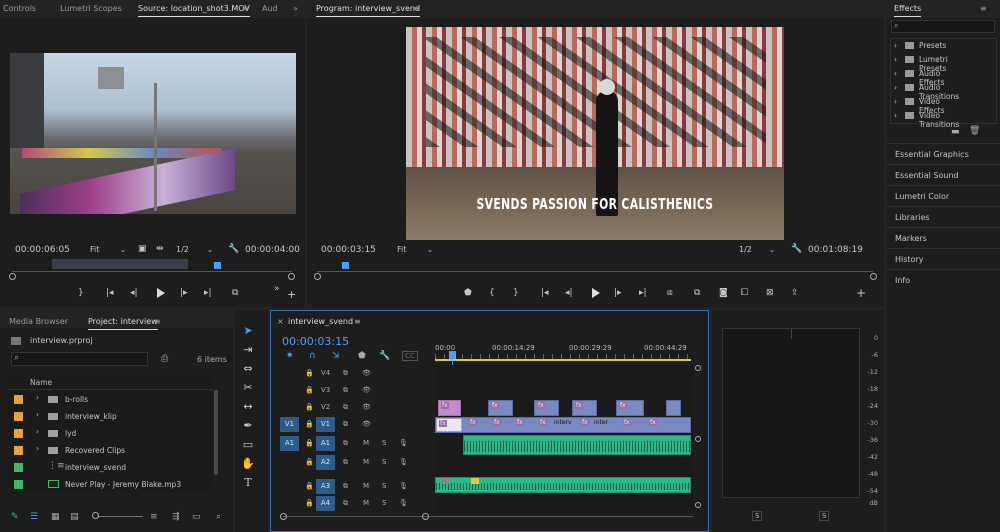  Describe the element at coordinates (118, 516) in the screenshot. I see `zoom-slider` at that location.